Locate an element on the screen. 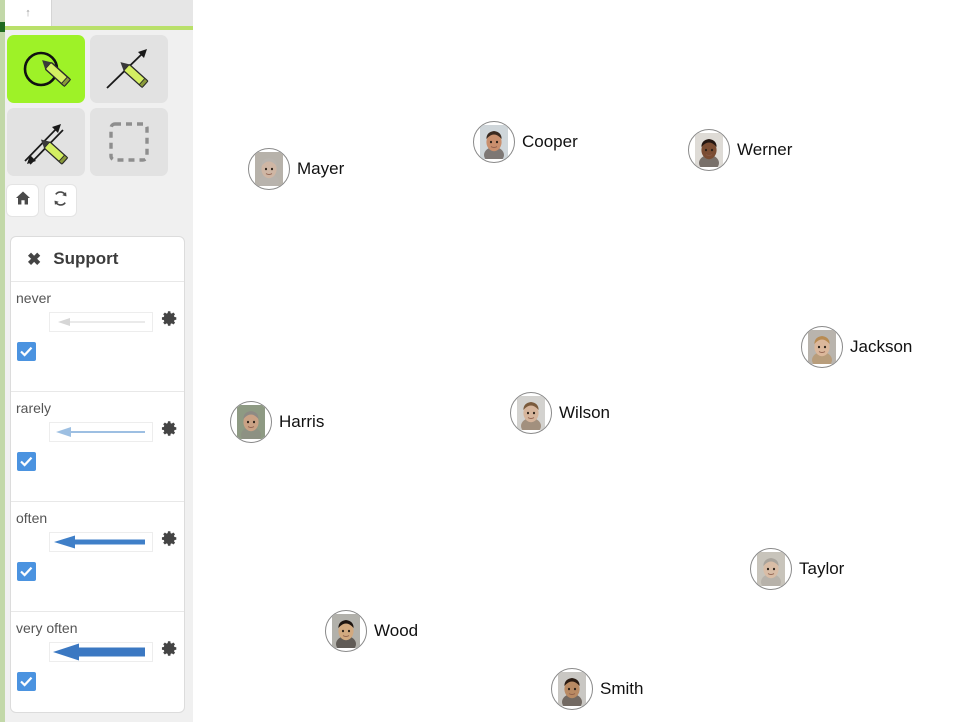 The image size is (954, 722). double-arrow-pencil-icon is located at coordinates (46, 142).